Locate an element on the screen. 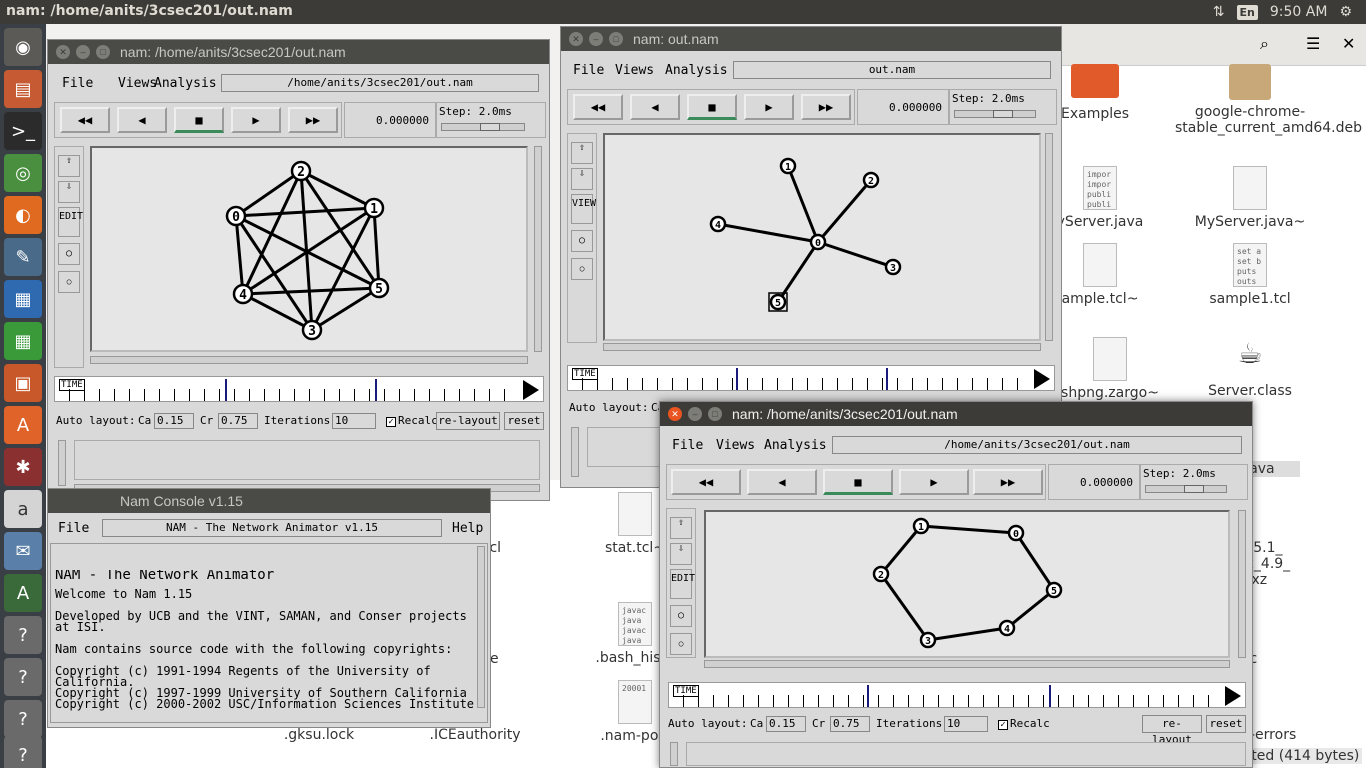 The width and height of the screenshot is (1366, 768). file-myserver-java-backup: MyServer.java~ is located at coordinates (1250, 198).